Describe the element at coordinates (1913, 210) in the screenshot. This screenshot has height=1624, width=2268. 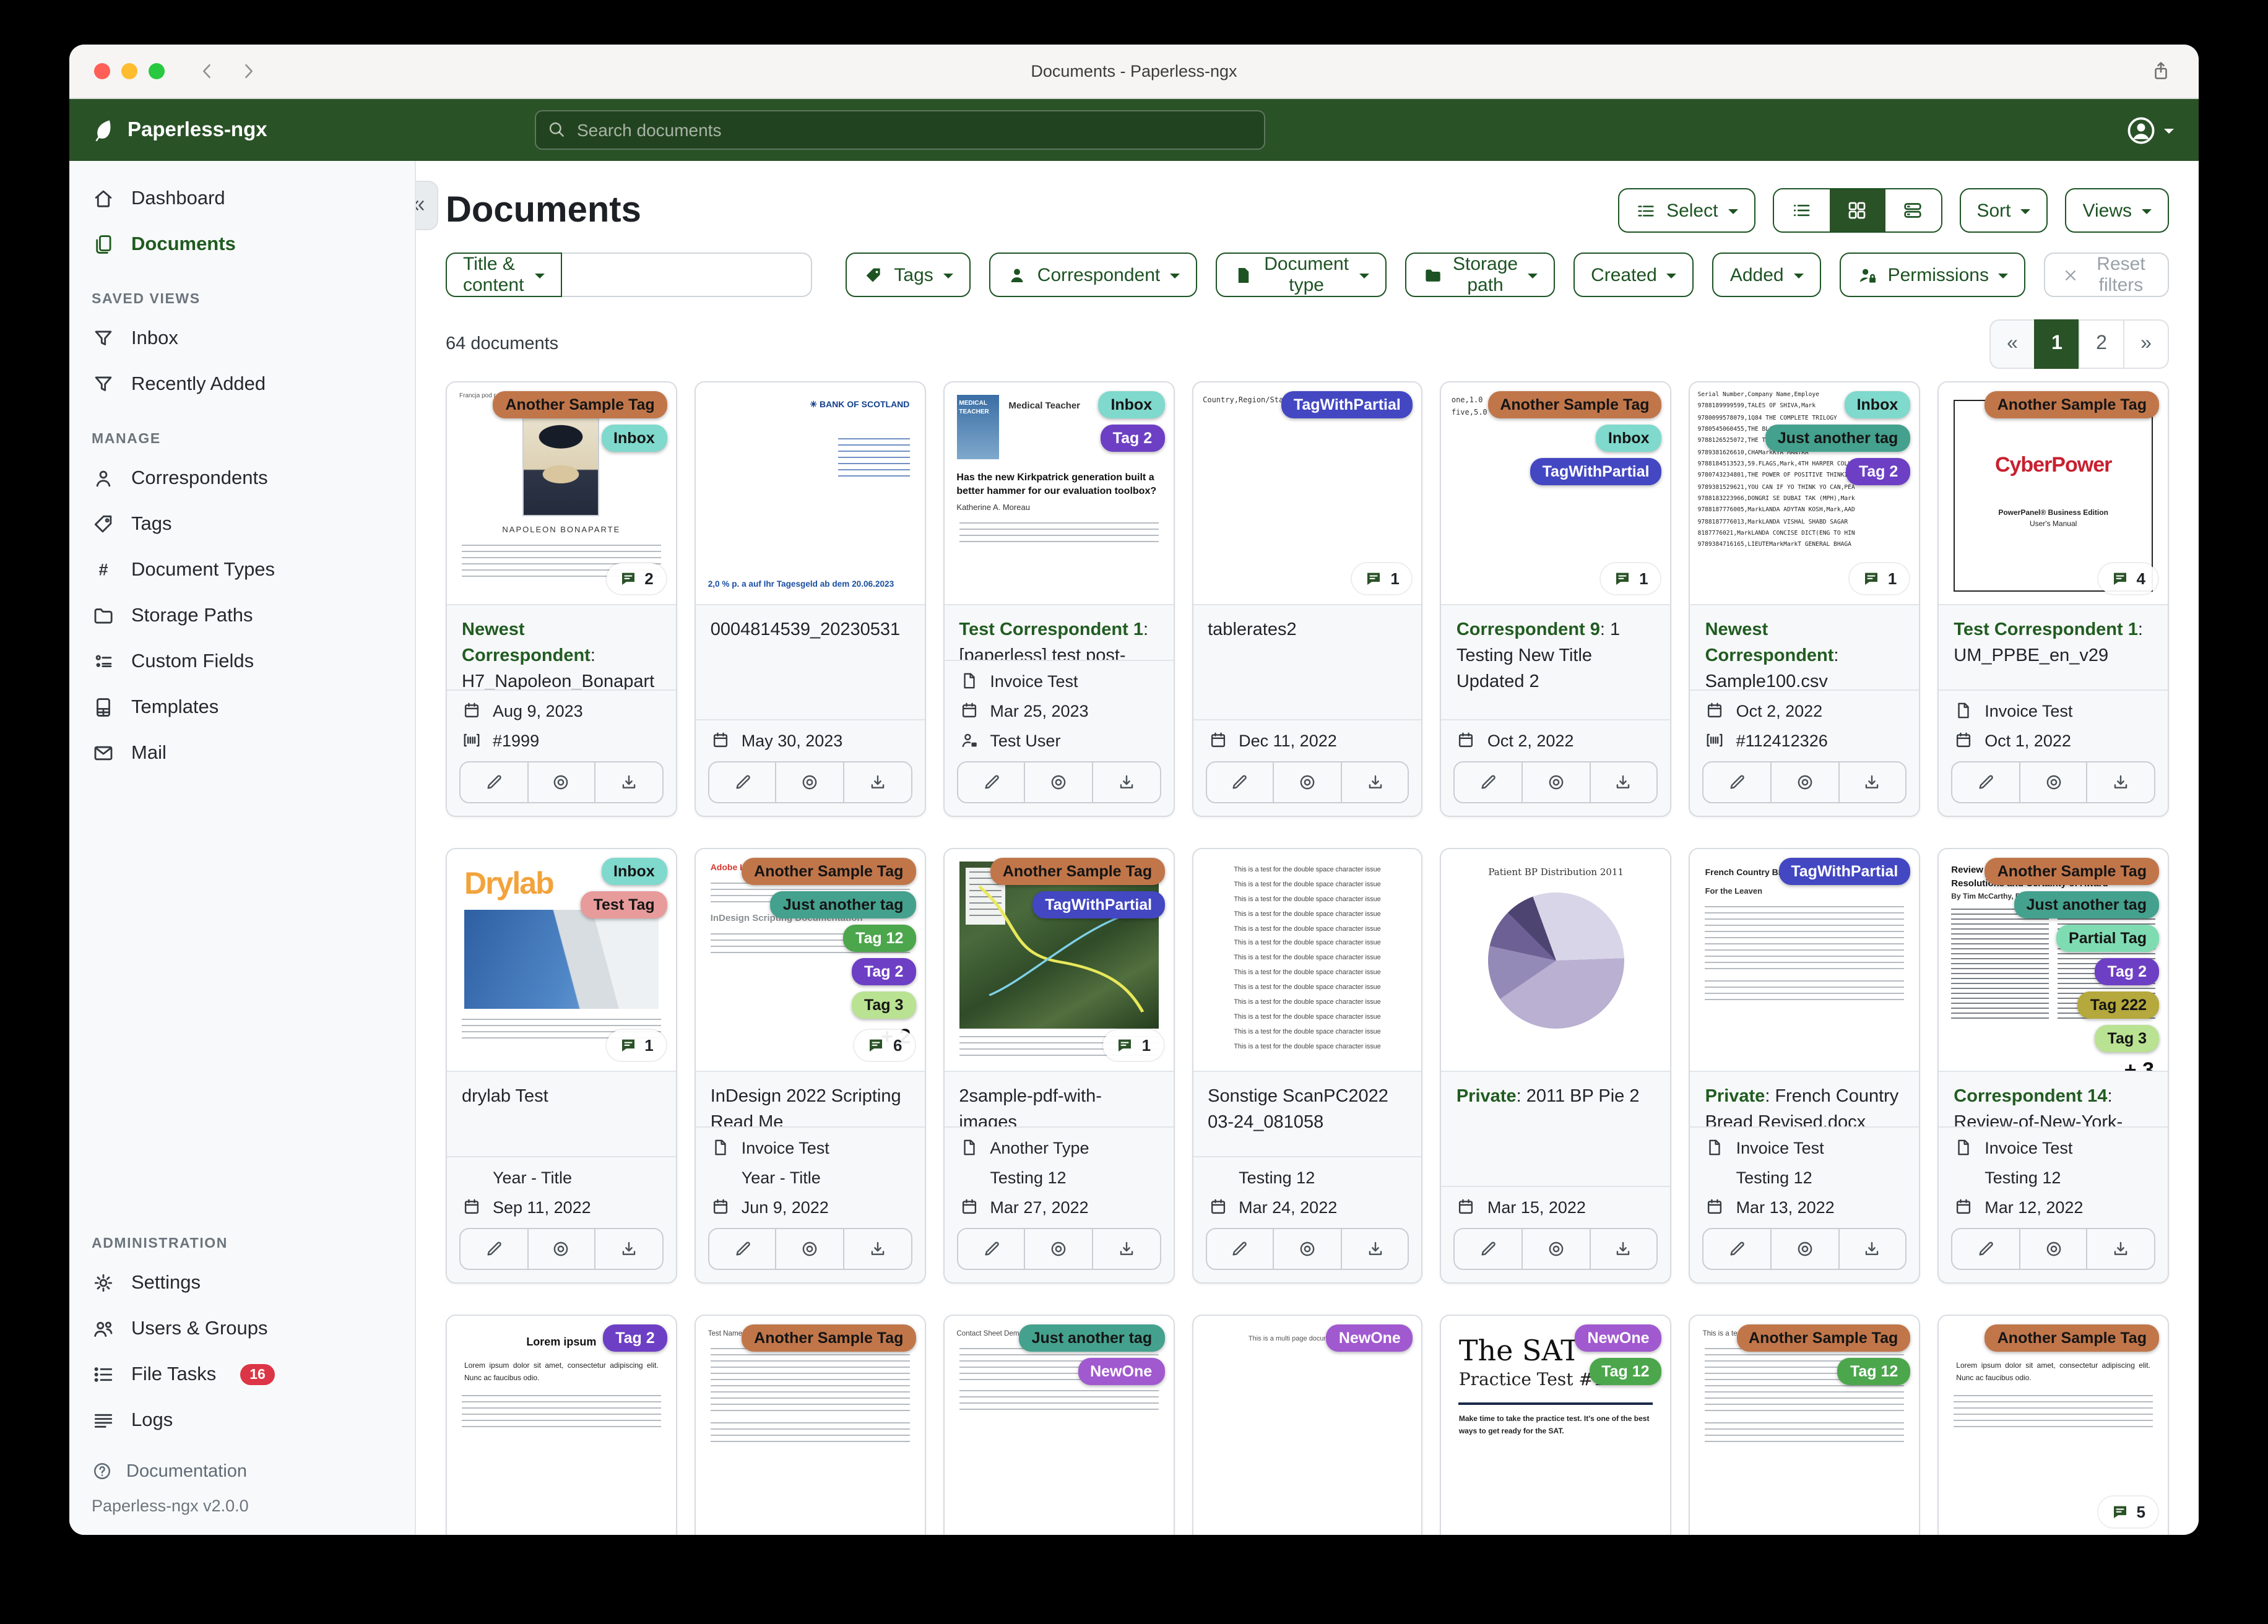
I see `detail-view-button` at that location.